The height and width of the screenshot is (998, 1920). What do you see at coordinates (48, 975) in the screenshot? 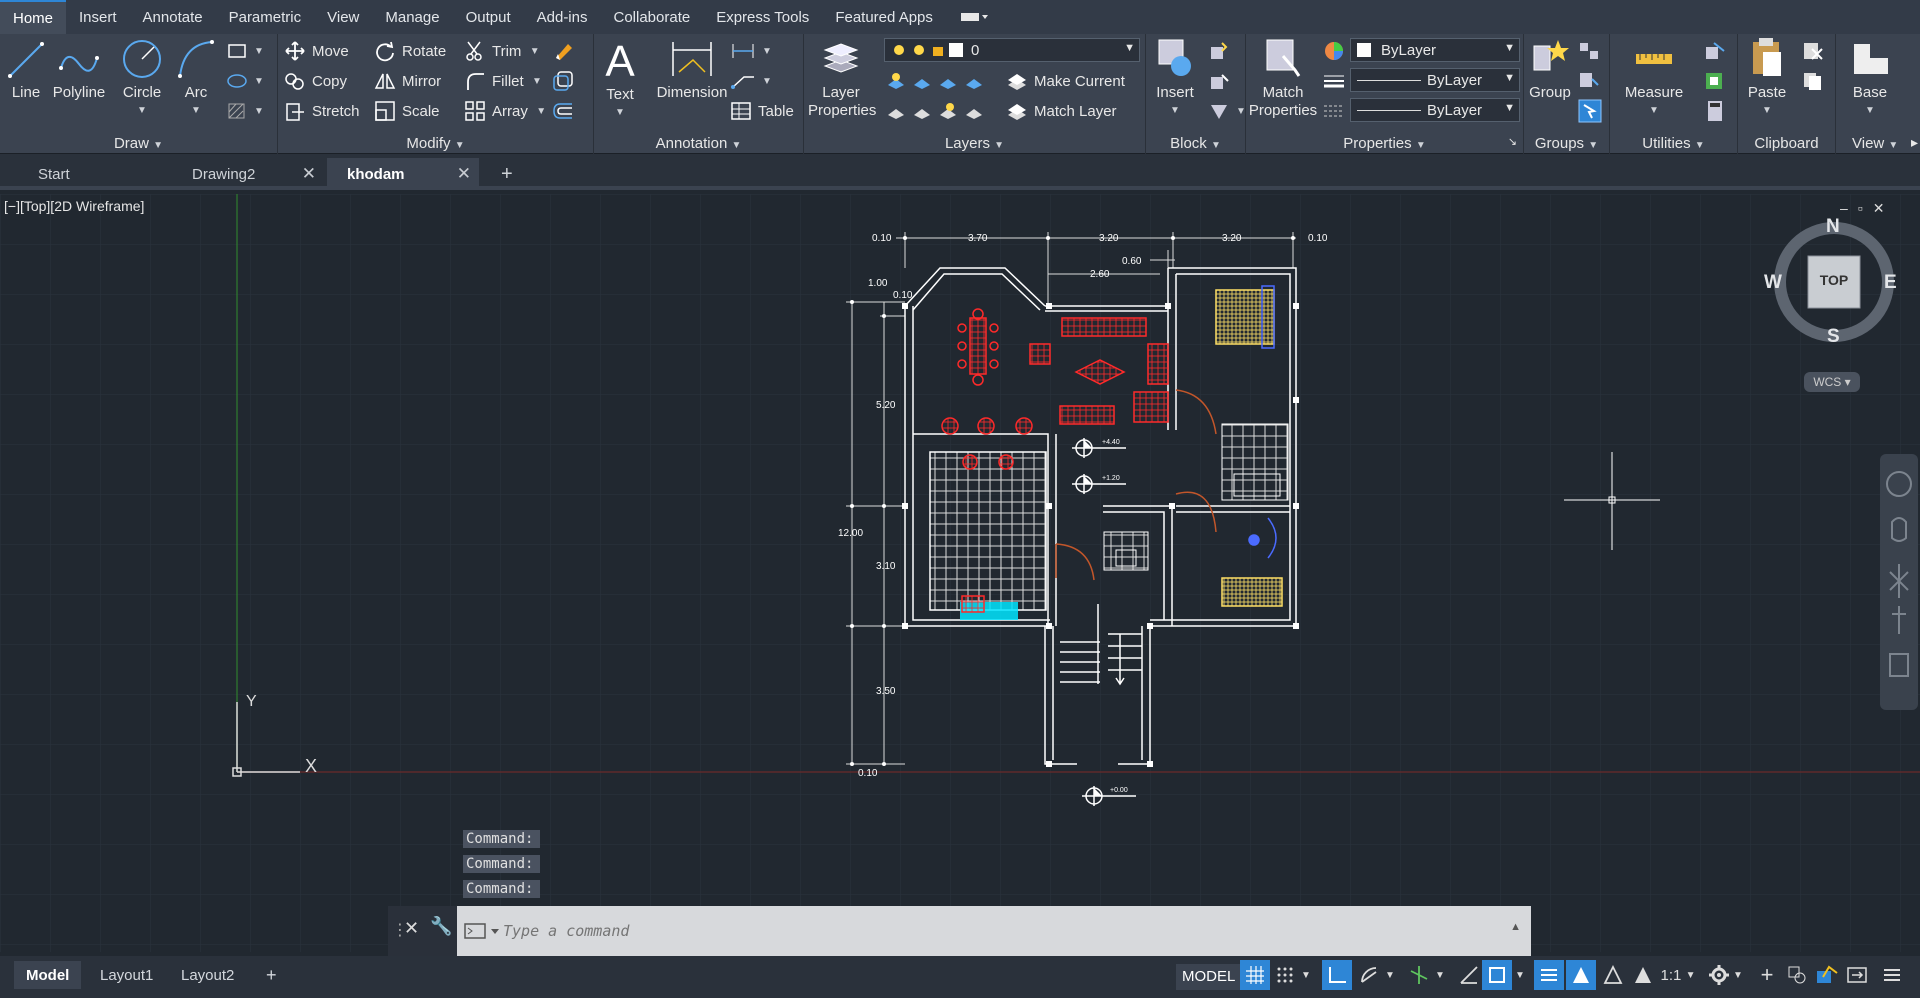
I see `layout-tab-model: Model` at bounding box center [48, 975].